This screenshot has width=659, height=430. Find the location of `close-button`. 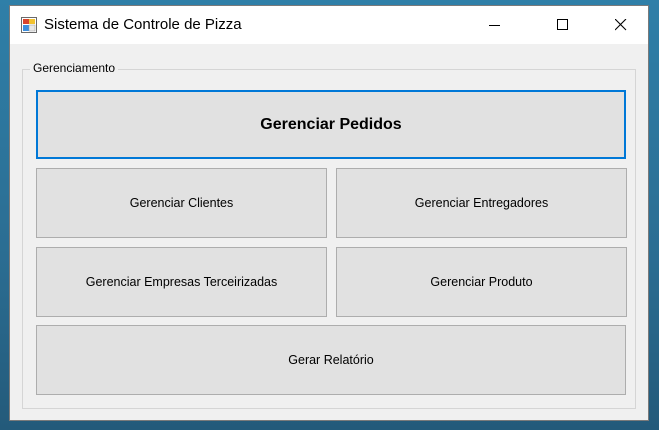

close-button is located at coordinates (621, 25).